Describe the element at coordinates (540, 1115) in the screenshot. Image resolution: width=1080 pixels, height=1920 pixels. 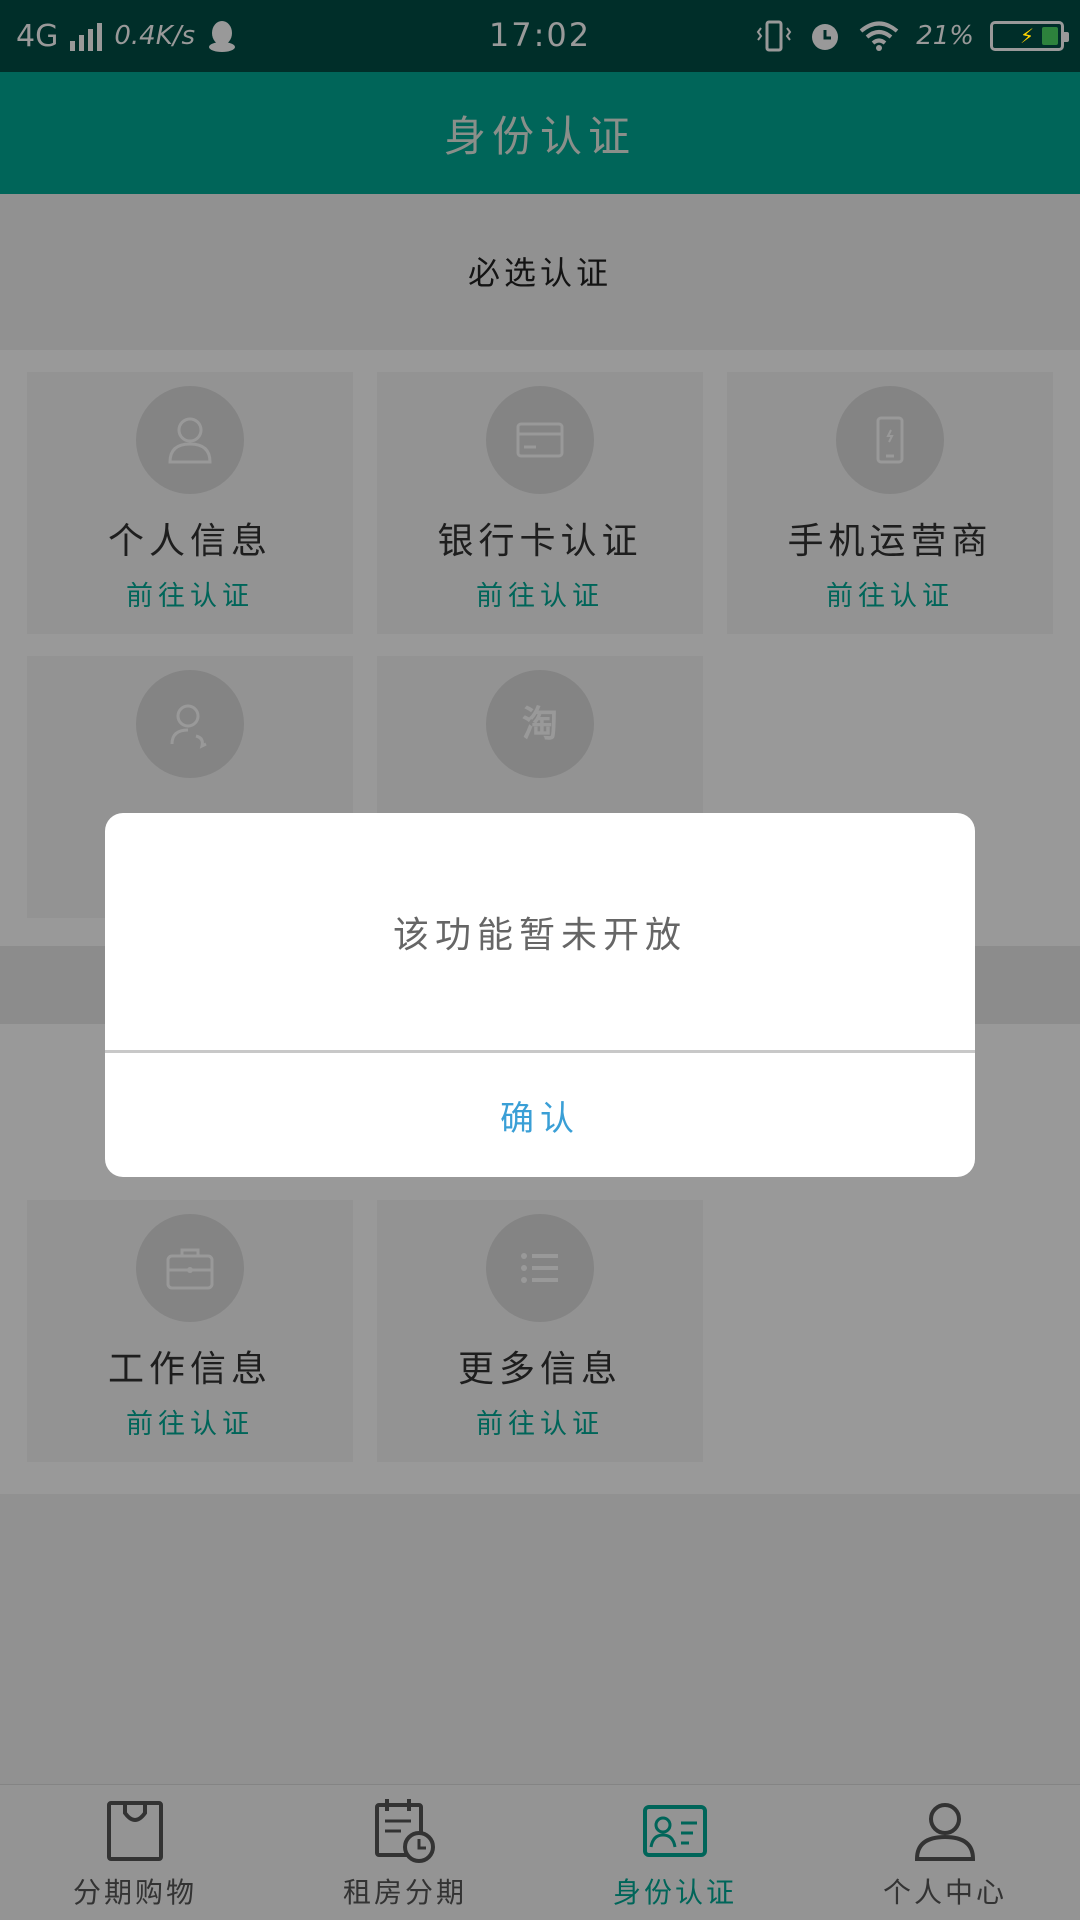
I see `confirm-button: 确认` at that location.